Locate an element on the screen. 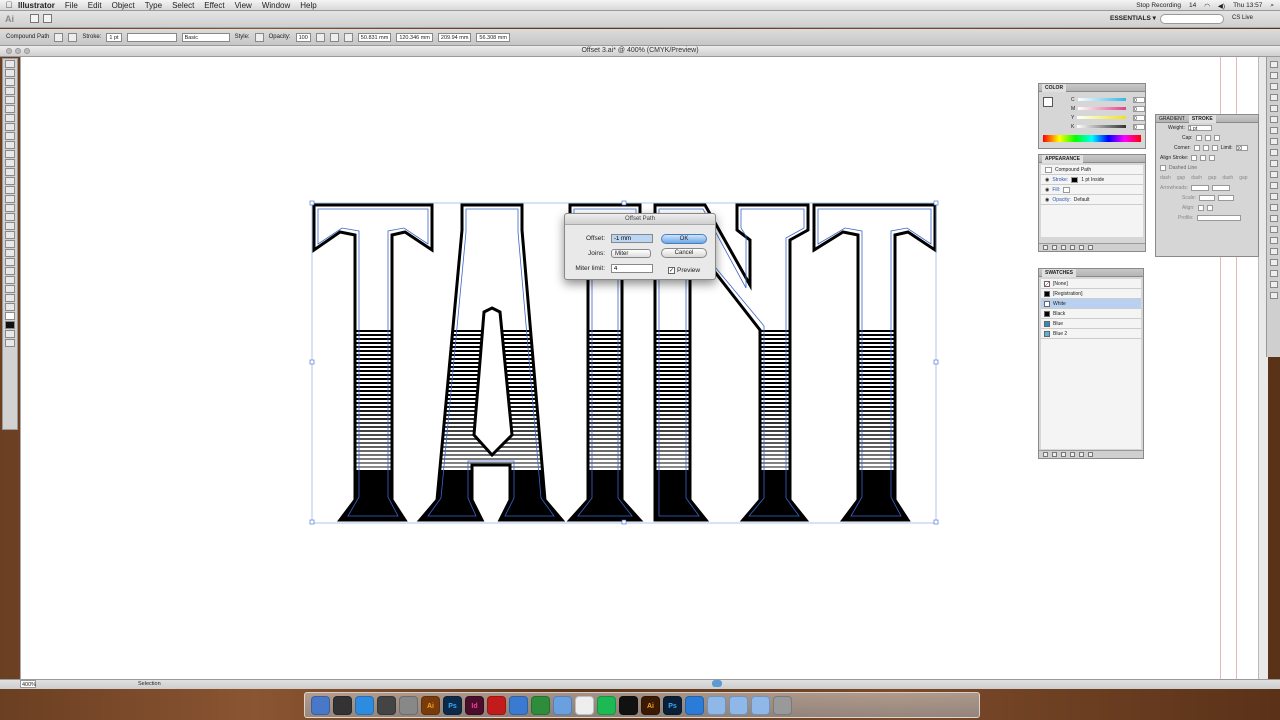  swatch-registration: [Registration] is located at coordinates (1091, 294).